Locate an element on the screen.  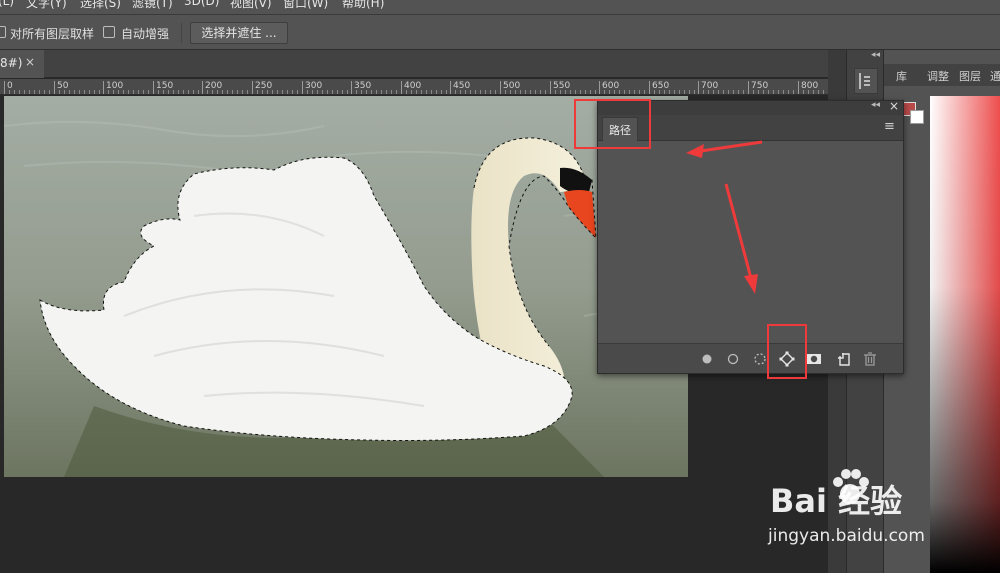
watermark-url: jingyan.baidu.com is located at coordinates (846, 536).